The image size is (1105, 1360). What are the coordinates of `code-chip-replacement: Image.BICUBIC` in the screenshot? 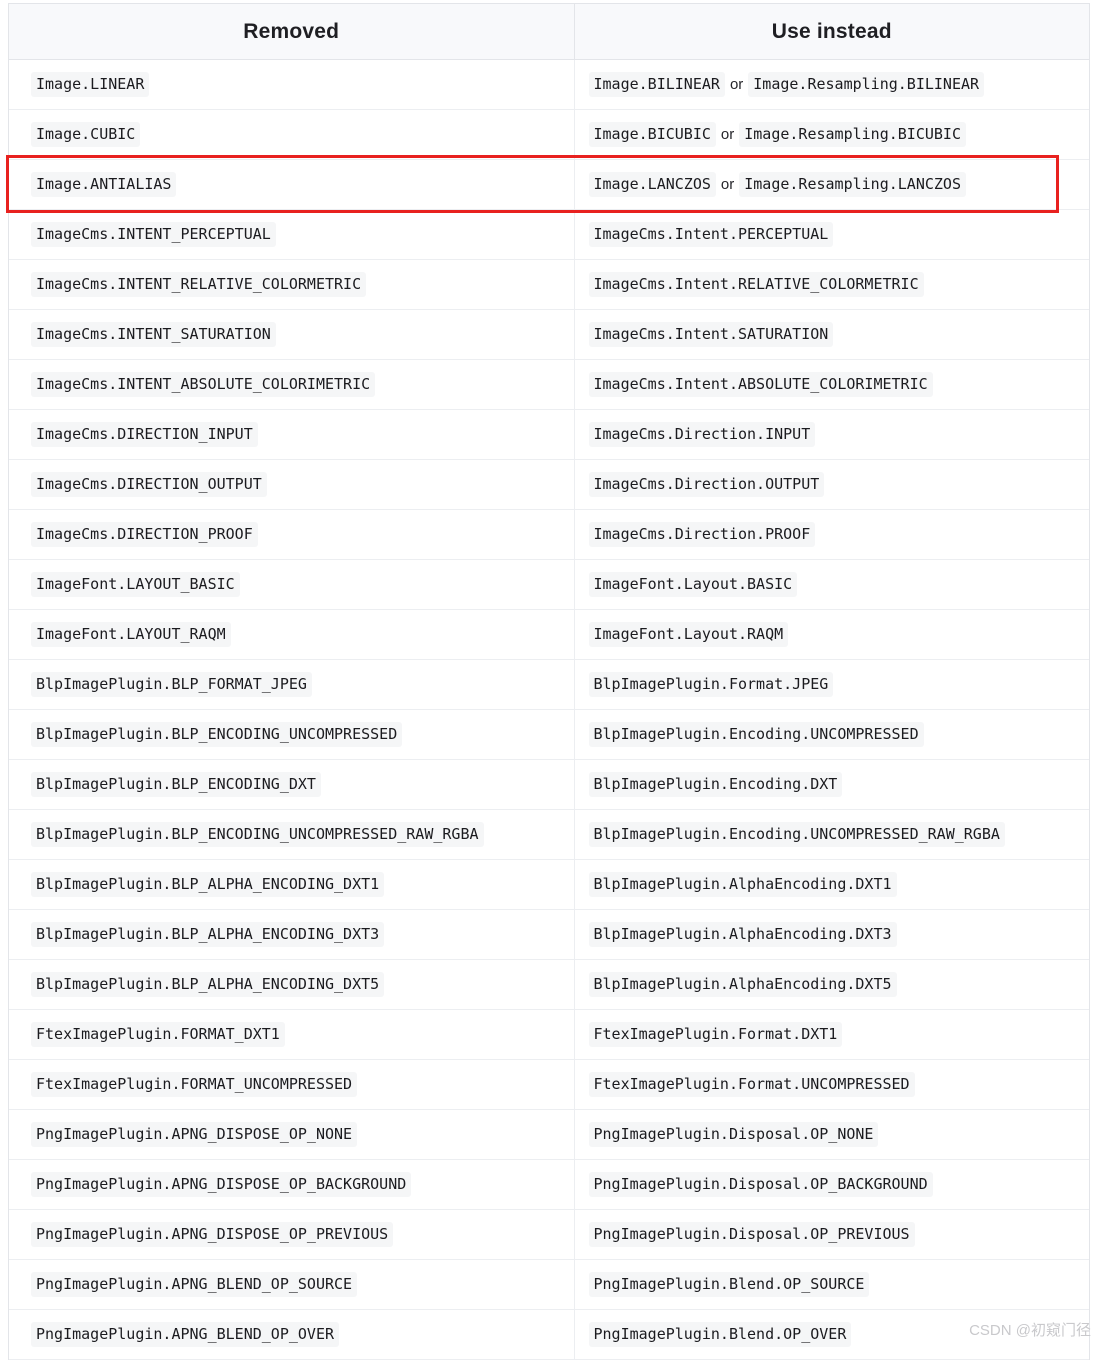 It's located at (652, 134).